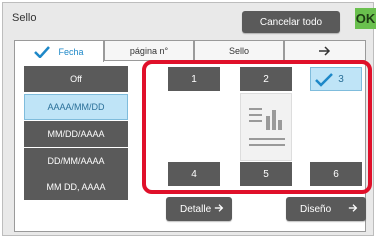 The width and height of the screenshot is (378, 240). I want to click on dialog-title: Sello, so click(24, 18).